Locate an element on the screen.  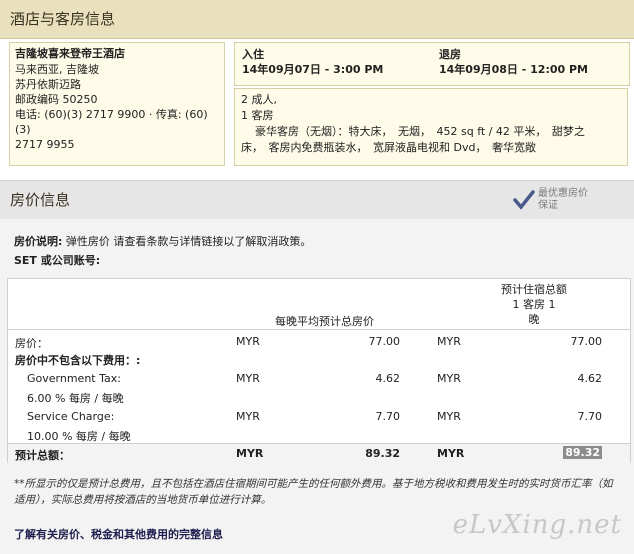
checkmark-icon is located at coordinates (524, 200).